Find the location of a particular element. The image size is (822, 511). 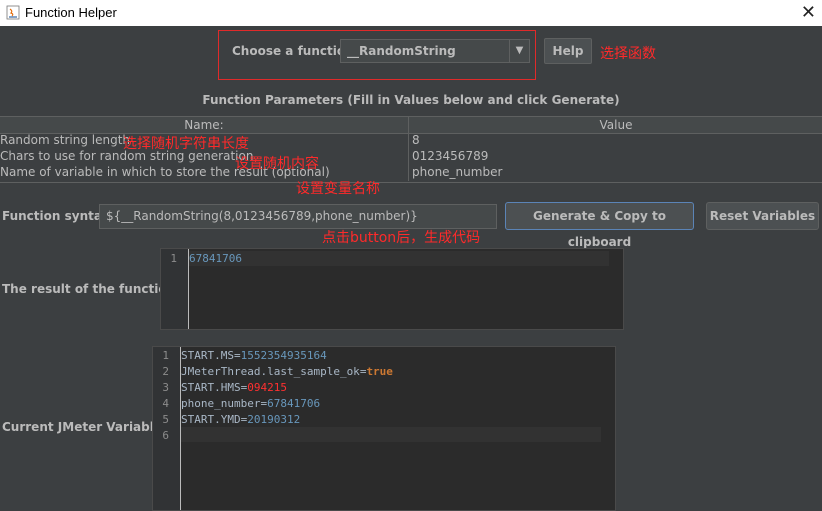

result-editor: 1 67841706 is located at coordinates (392, 289).